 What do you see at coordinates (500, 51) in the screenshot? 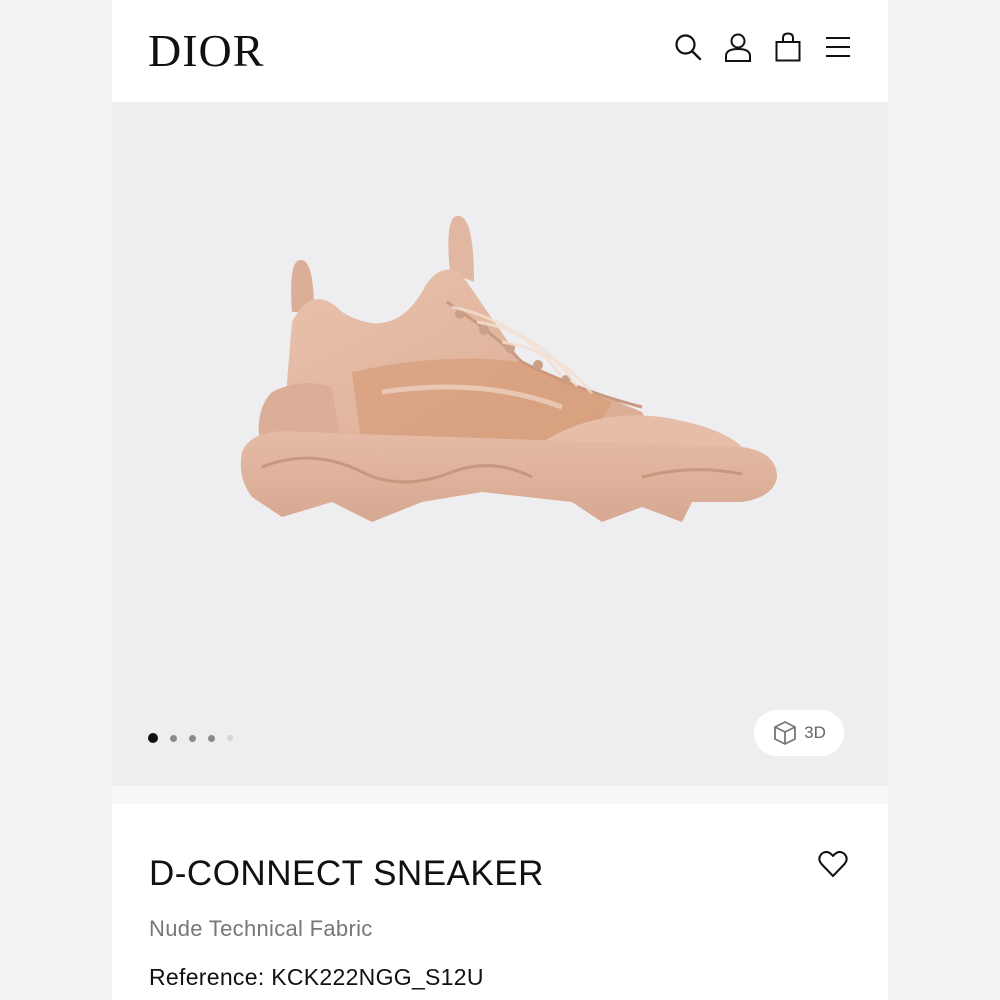
I see `site-header: DIOR` at bounding box center [500, 51].